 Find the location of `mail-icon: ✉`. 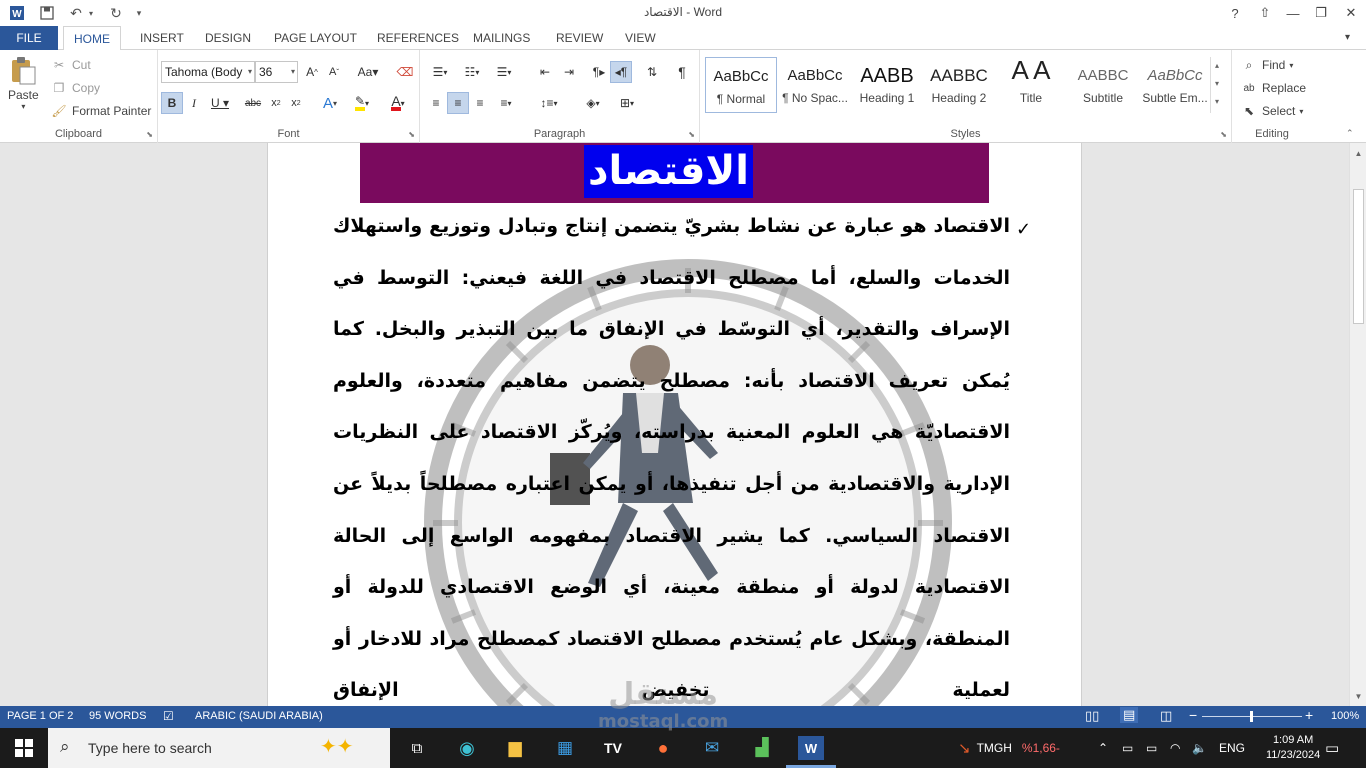

mail-icon: ✉ is located at coordinates (712, 748).